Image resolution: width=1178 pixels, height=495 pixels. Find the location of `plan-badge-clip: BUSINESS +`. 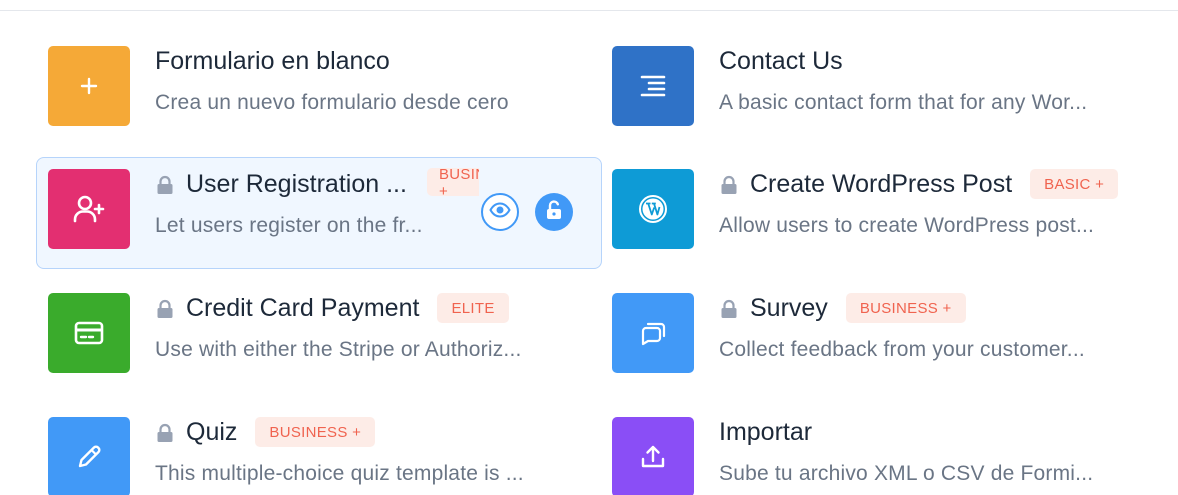

plan-badge-clip: BUSINESS + is located at coordinates (453, 181).